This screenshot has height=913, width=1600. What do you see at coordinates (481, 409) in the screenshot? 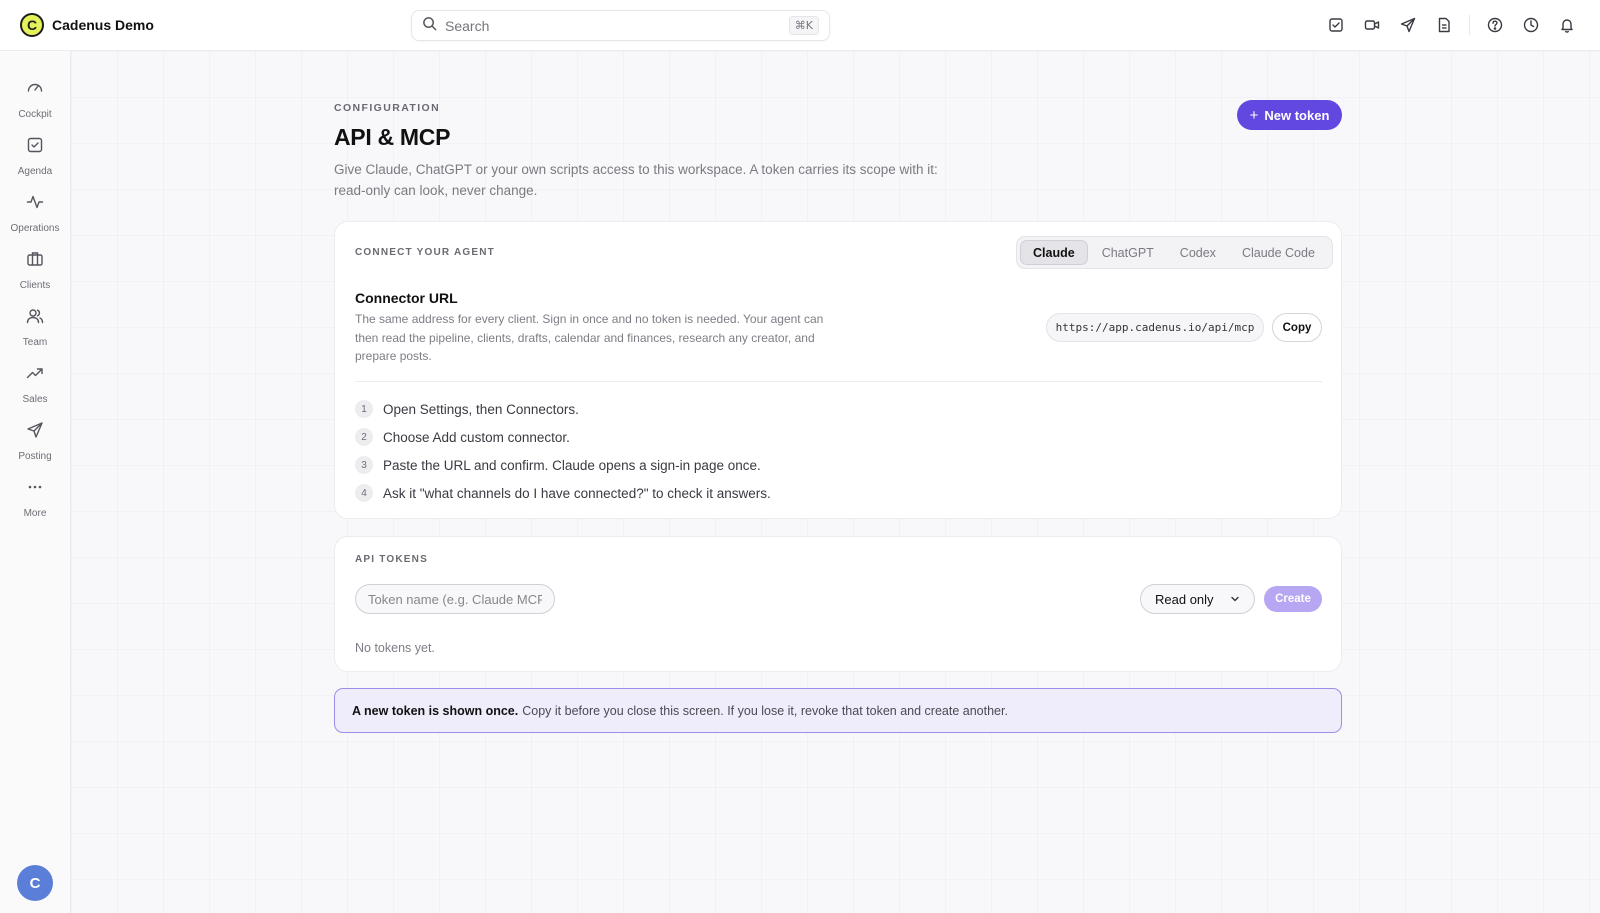
I see `step-text: Open Settings, then Connectors.` at bounding box center [481, 409].